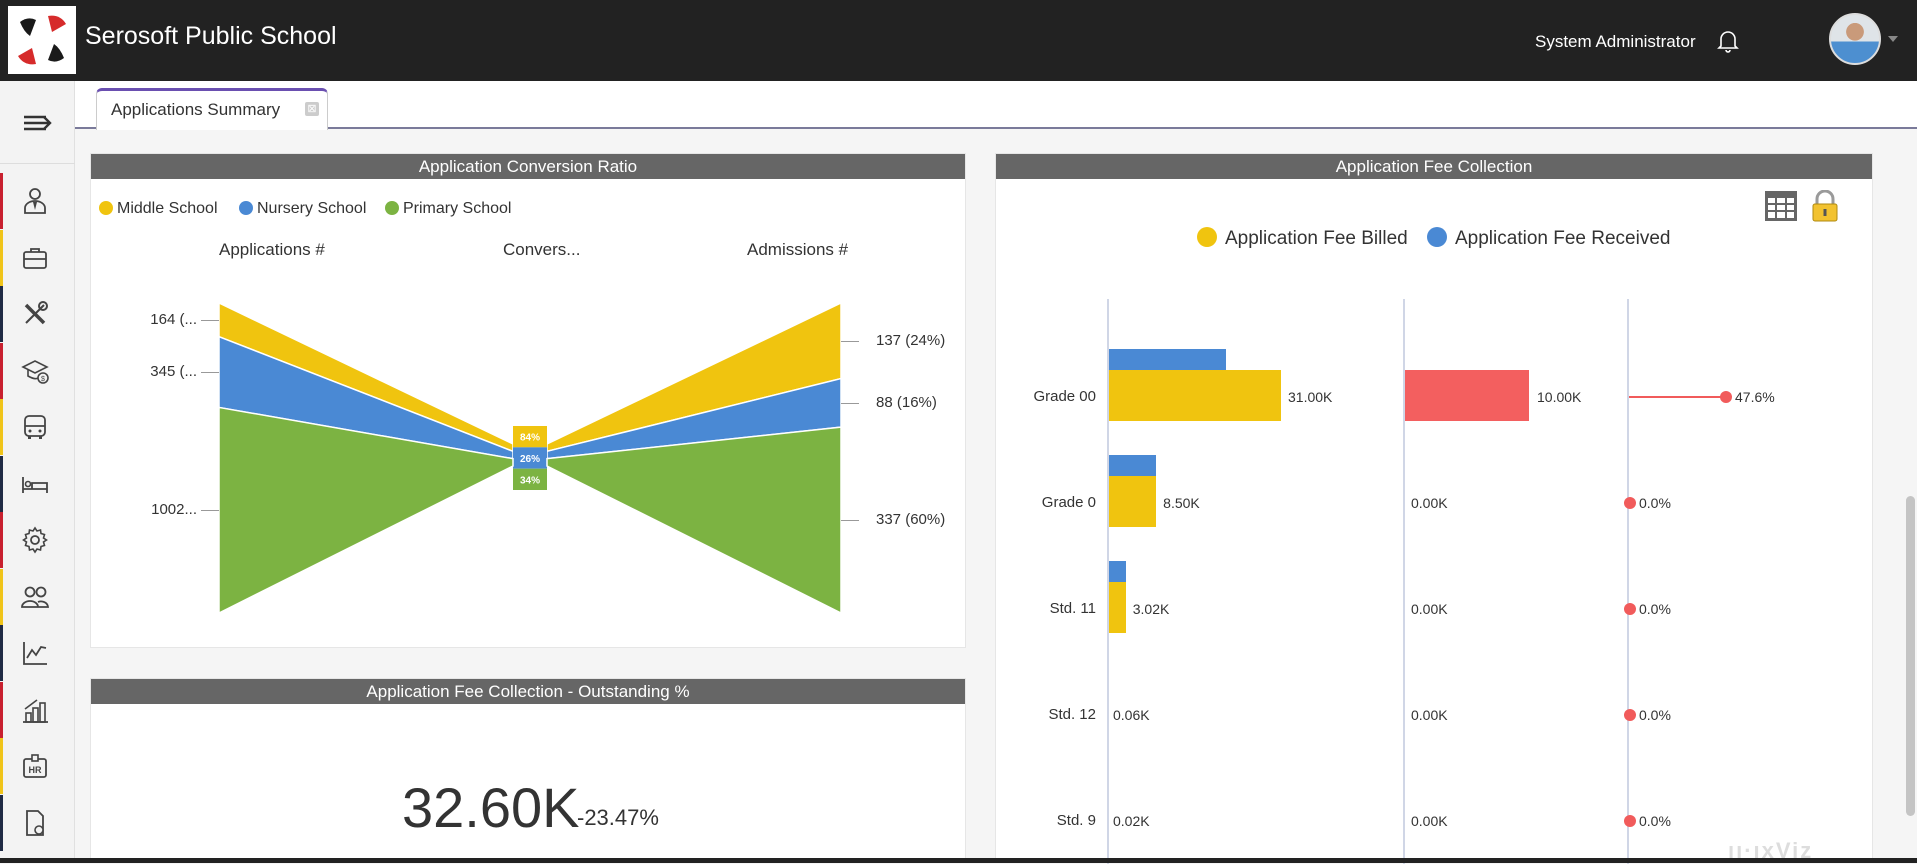 The width and height of the screenshot is (1917, 864). Describe the element at coordinates (1615, 42) in the screenshot. I see `user-name: System Administrator` at that location.